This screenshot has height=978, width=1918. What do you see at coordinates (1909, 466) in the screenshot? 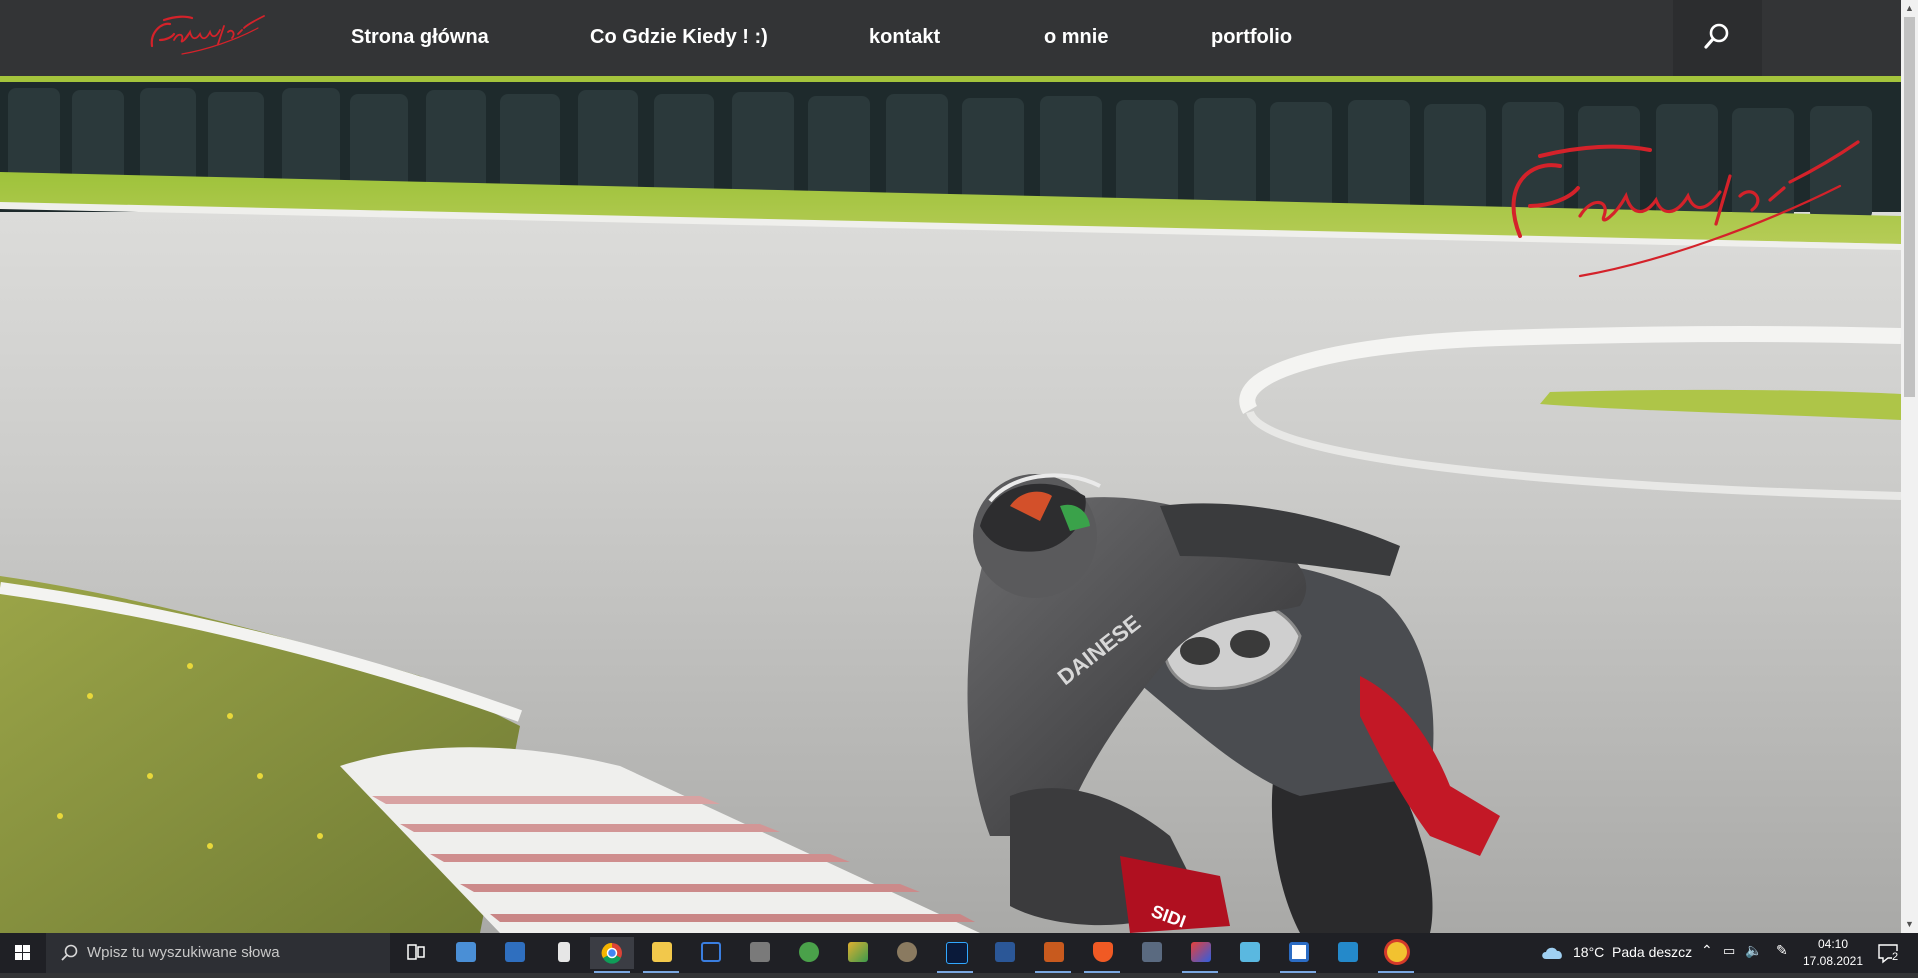
I see `page-scrollbar: ▲ ▼` at bounding box center [1909, 466].